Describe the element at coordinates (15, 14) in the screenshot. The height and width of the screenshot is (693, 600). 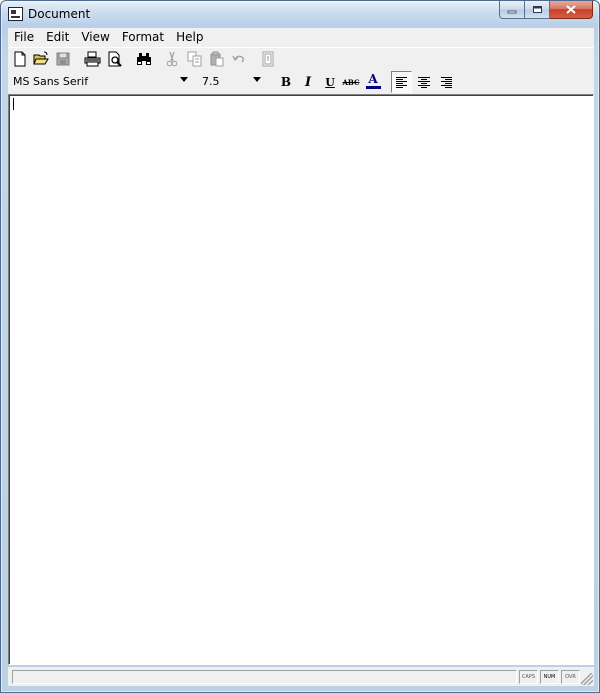
I see `app-icon` at that location.